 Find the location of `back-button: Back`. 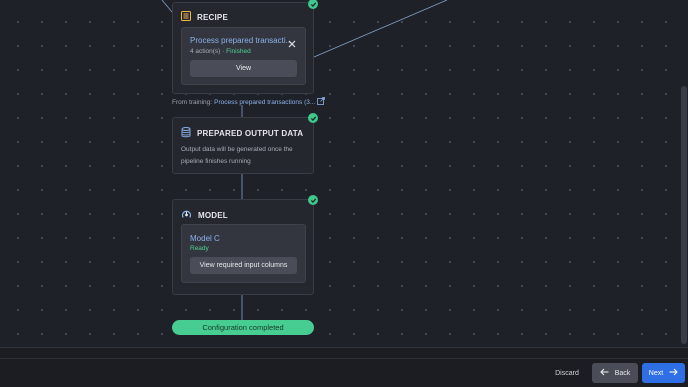

back-button: Back is located at coordinates (615, 373).